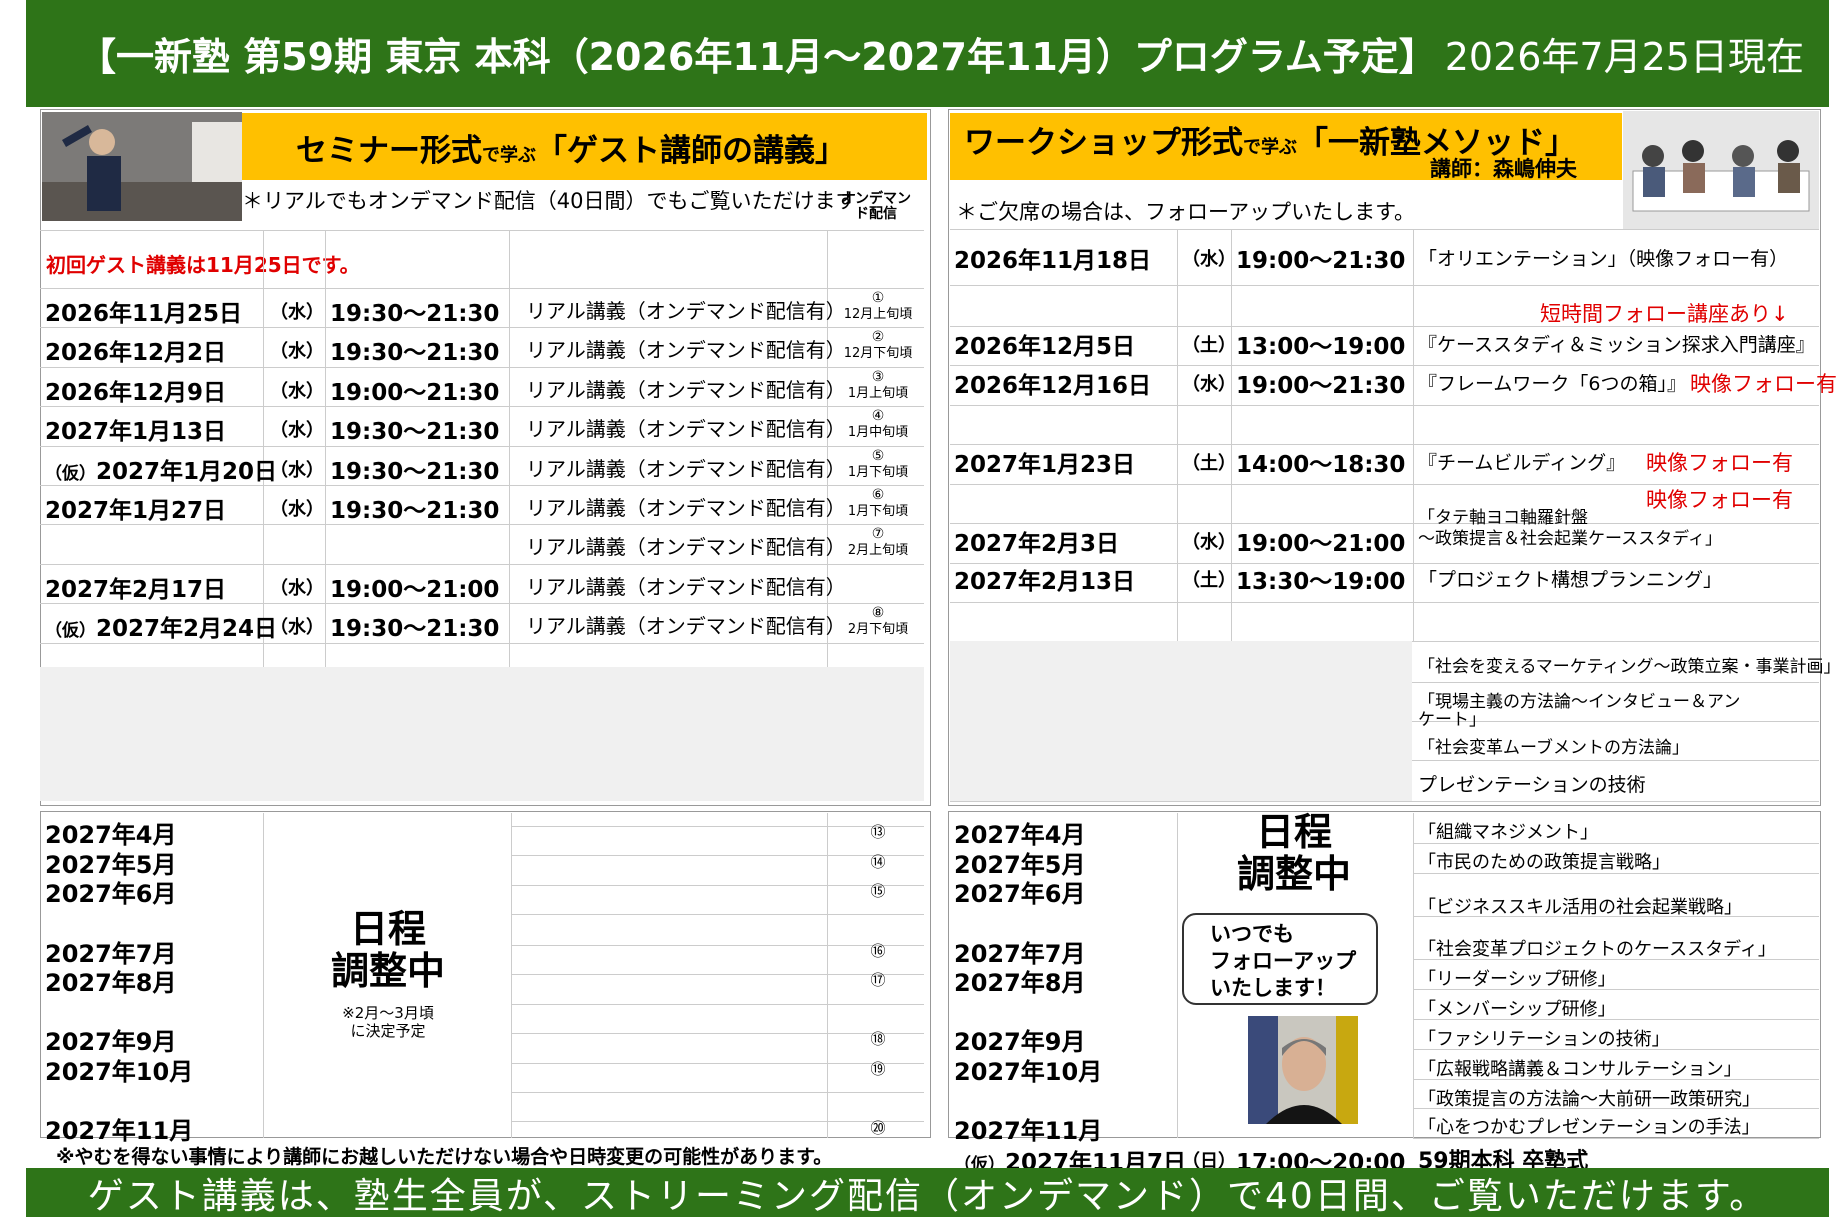 The image size is (1840, 1219). I want to click on seminar-date: （仮）2027年1月20日, so click(161, 469).